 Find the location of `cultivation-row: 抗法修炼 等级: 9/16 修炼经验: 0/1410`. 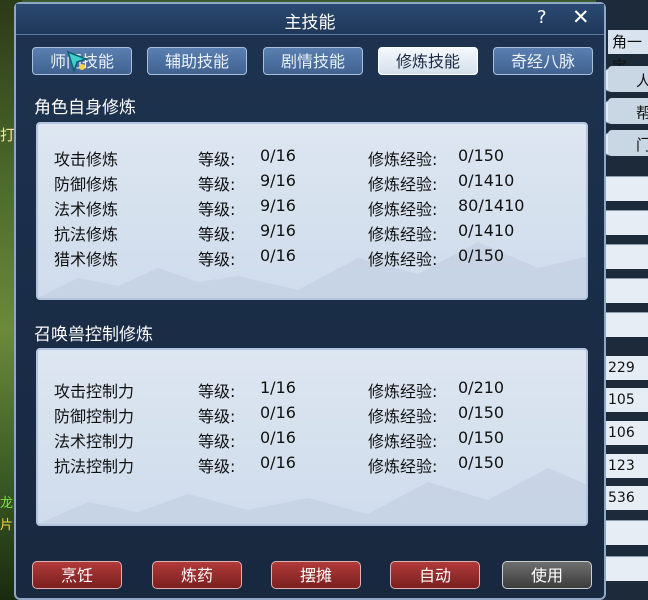

cultivation-row: 抗法修炼 等级: 9/16 修炼经验: 0/1410 is located at coordinates (284, 232).